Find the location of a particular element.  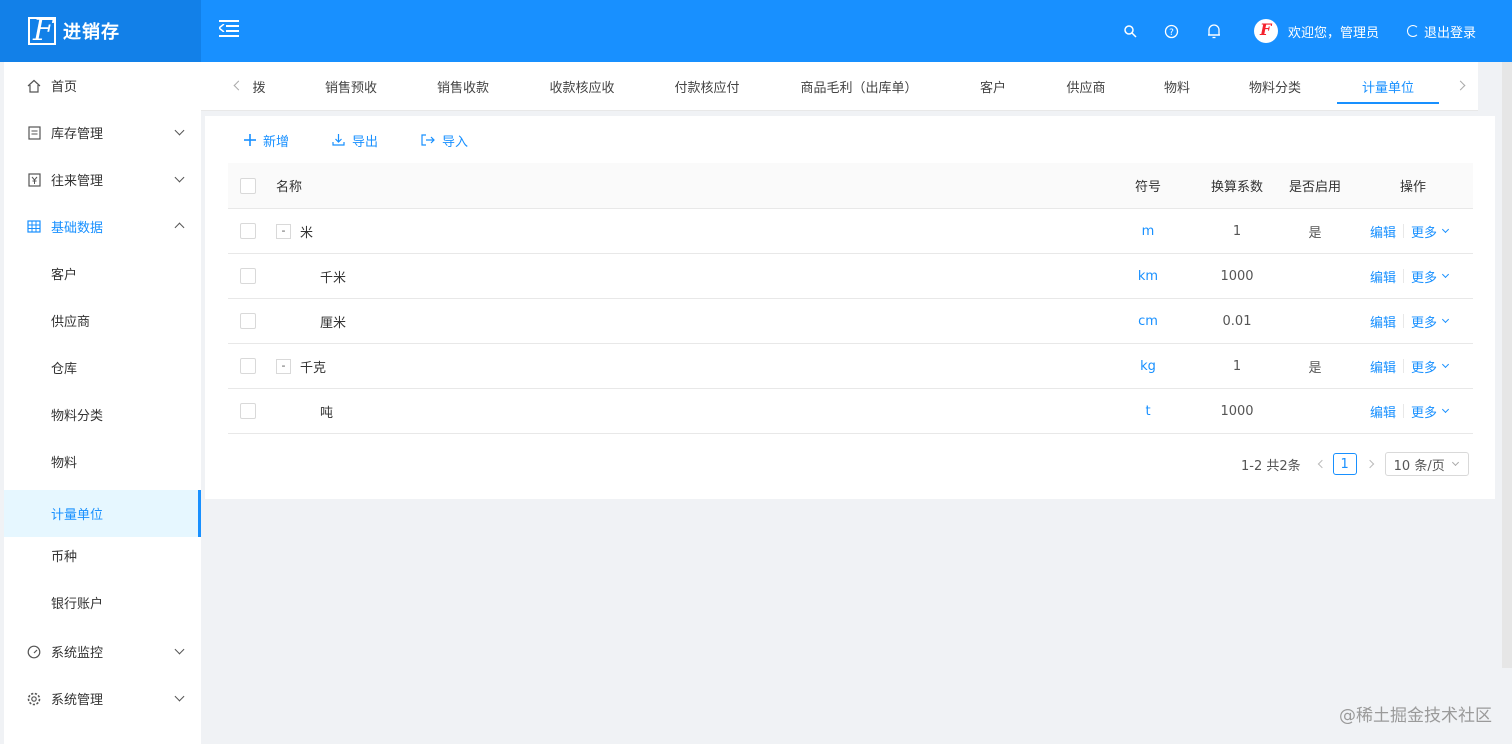

tab-sales-prepay: 销售预收 is located at coordinates (351, 86).